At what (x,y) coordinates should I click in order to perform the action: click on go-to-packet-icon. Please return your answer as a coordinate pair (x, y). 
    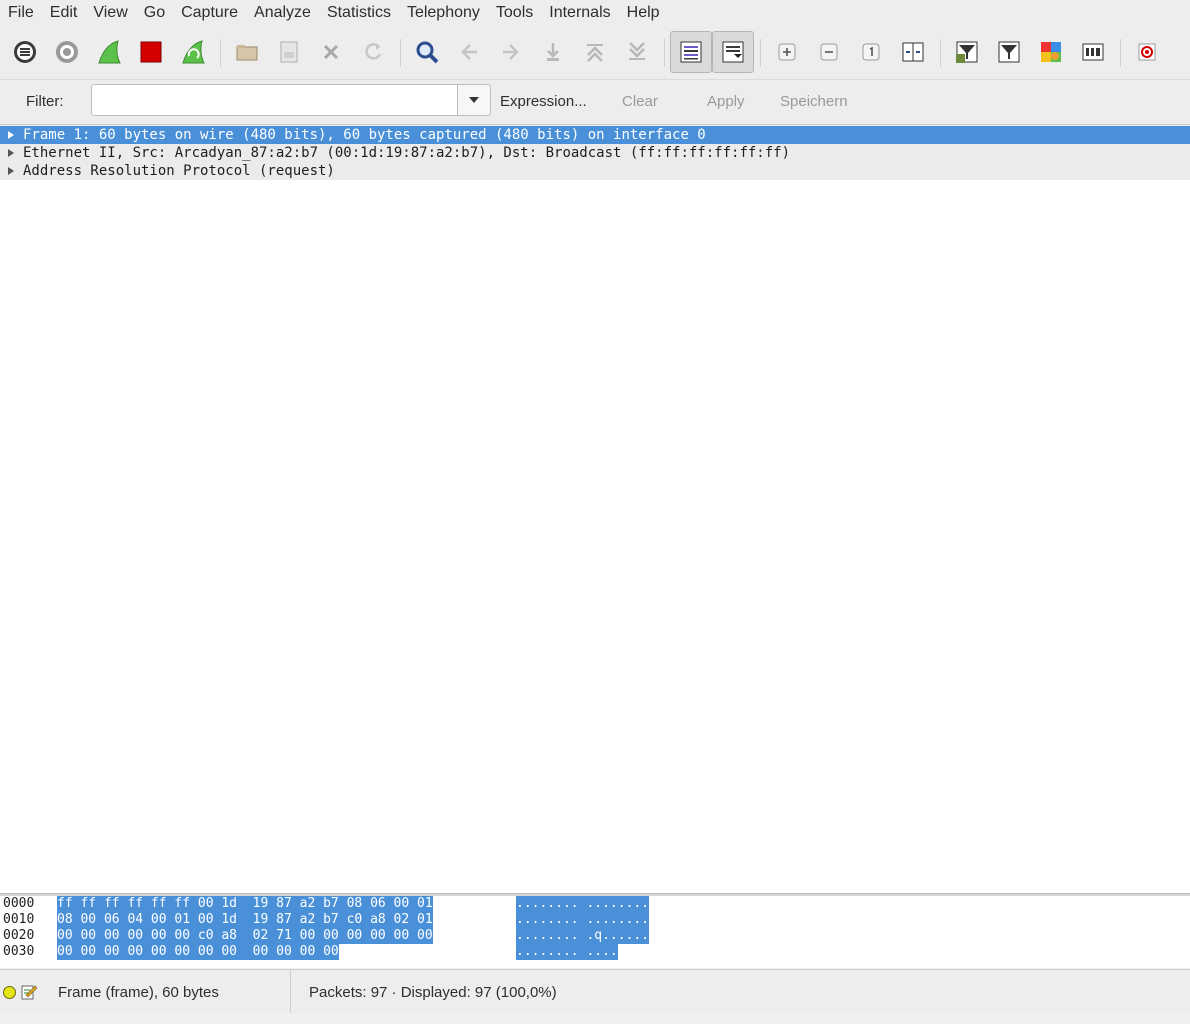
    Looking at the image, I should click on (553, 52).